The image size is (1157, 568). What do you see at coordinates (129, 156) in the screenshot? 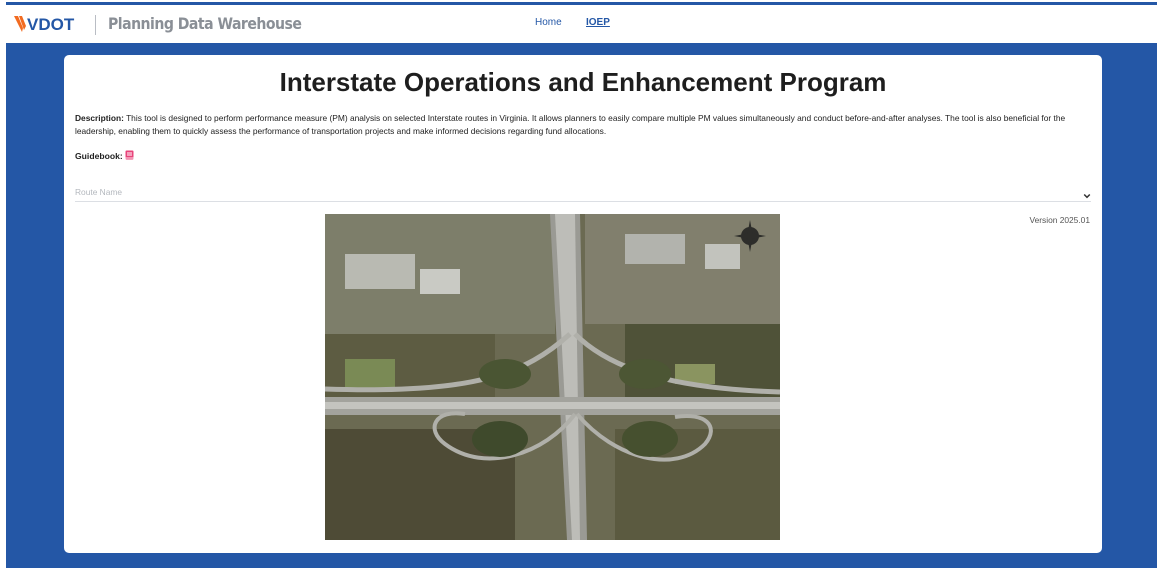
I see `book-icon` at bounding box center [129, 156].